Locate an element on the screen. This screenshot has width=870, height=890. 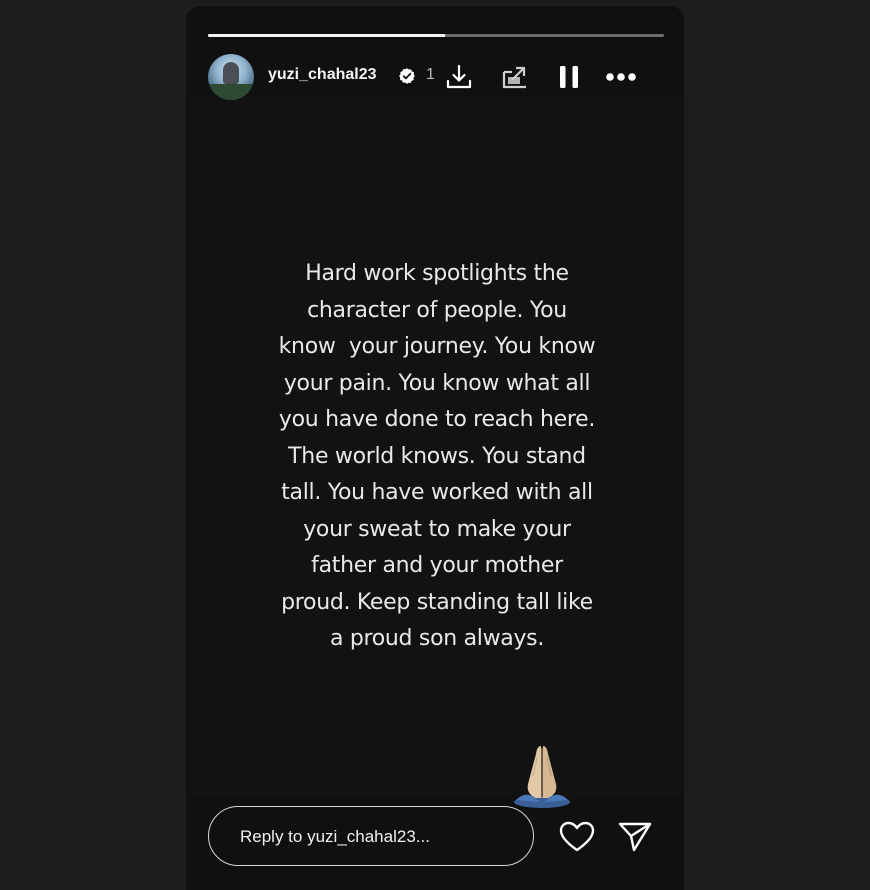
username: yuzi_chahal23 is located at coordinates (322, 75).